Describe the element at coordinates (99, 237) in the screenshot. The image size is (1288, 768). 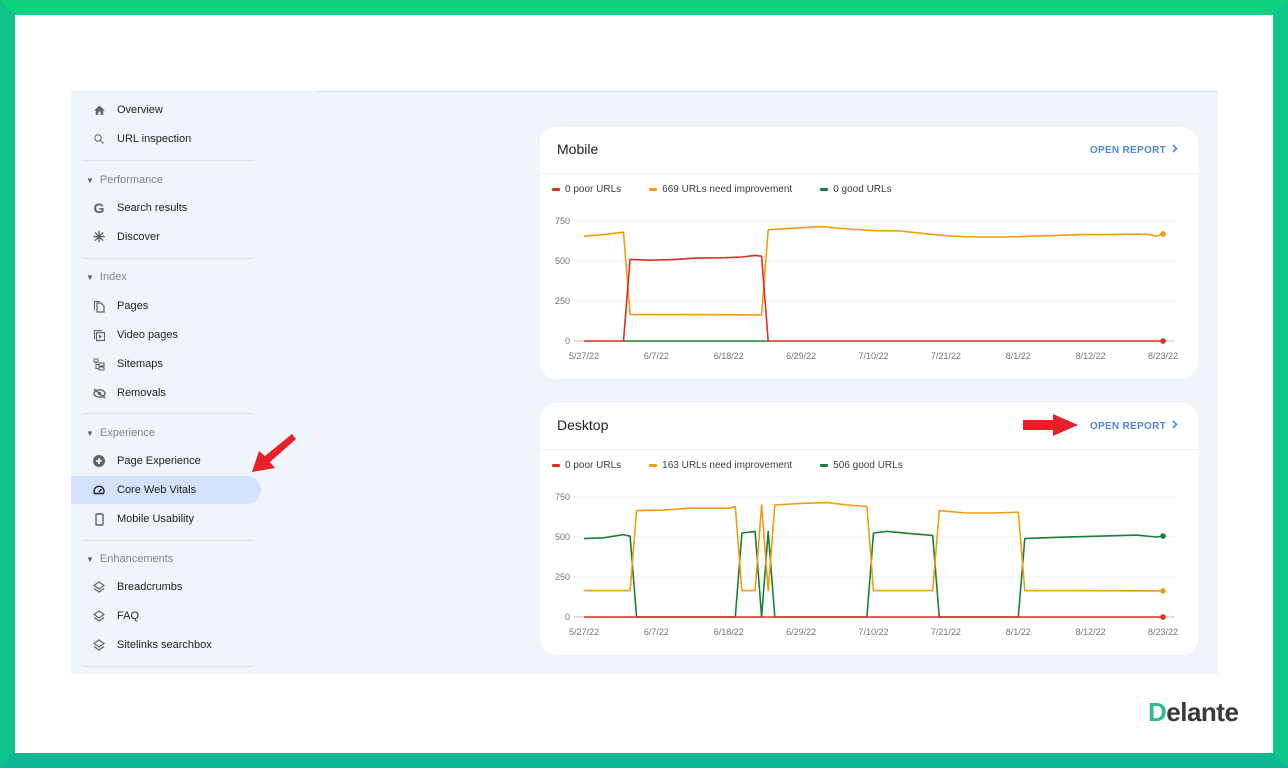
I see `asterisk-icon: ✳` at that location.